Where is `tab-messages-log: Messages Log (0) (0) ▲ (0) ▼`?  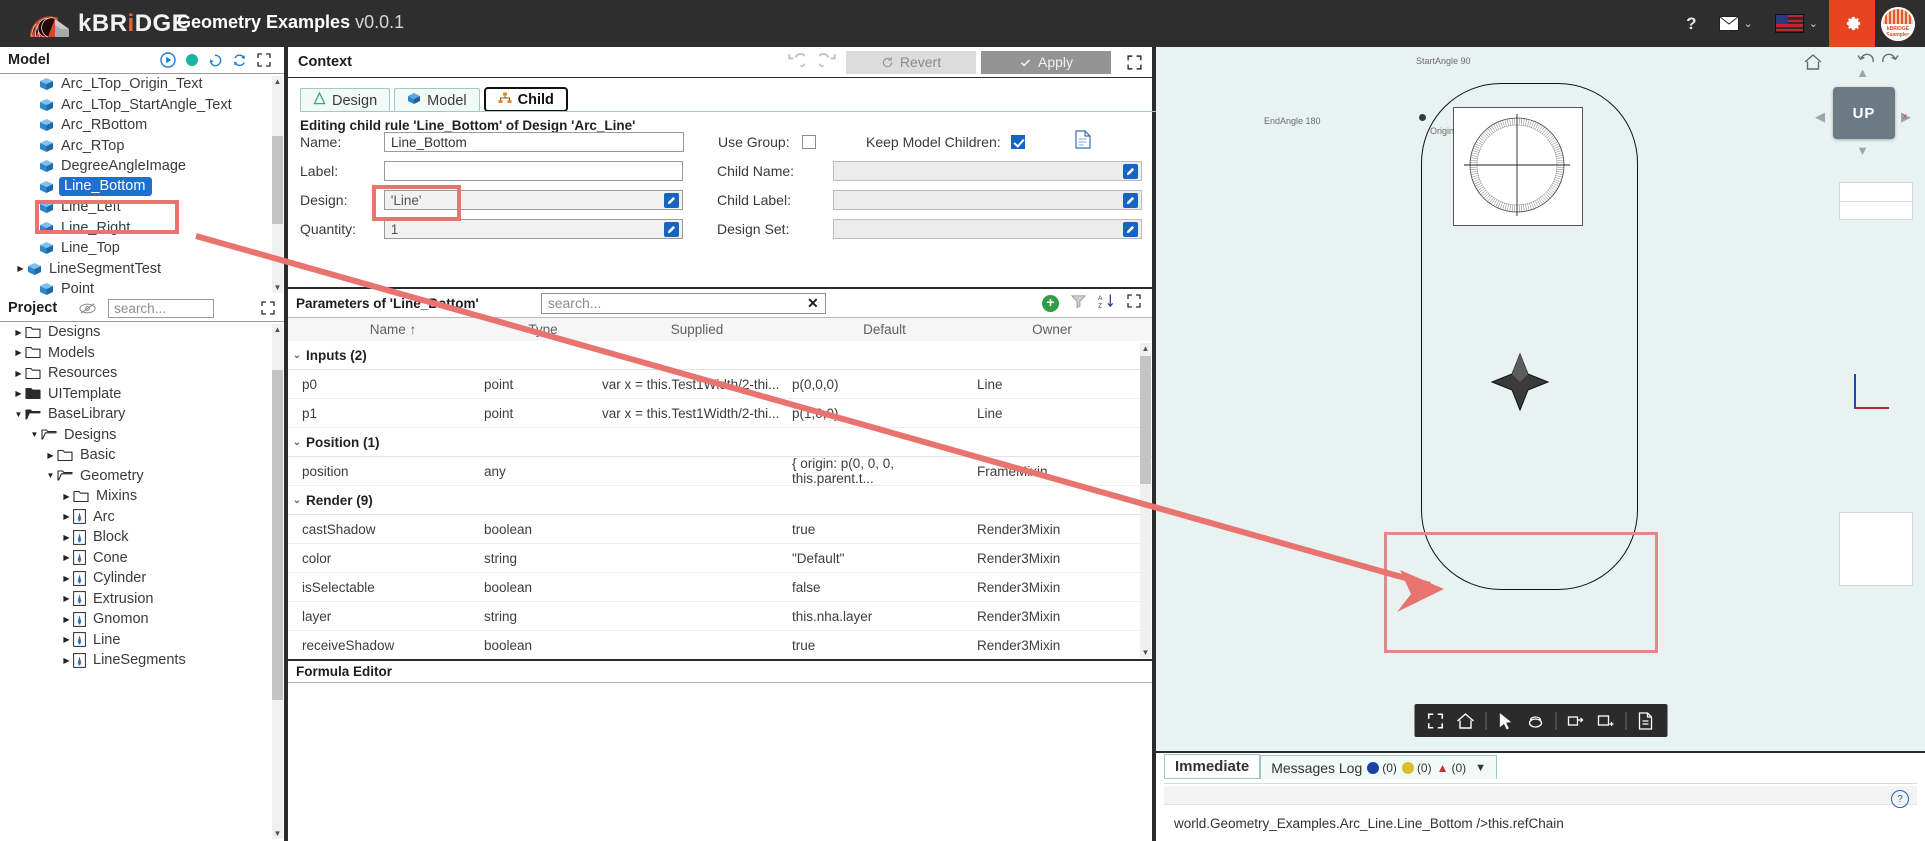 tab-messages-log: Messages Log (0) (0) ▲ (0) ▼ is located at coordinates (1379, 767).